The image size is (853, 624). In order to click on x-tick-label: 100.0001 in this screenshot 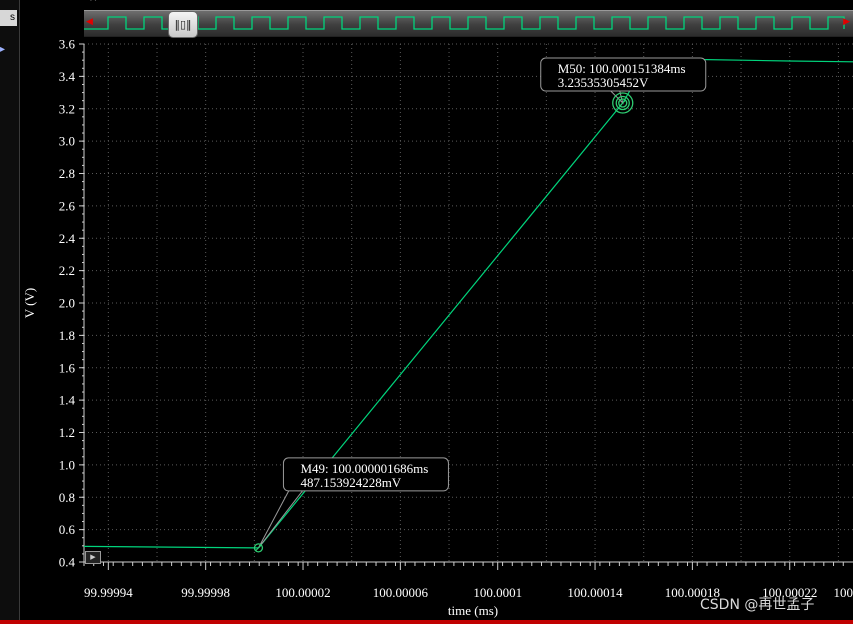, I will do `click(497, 592)`.